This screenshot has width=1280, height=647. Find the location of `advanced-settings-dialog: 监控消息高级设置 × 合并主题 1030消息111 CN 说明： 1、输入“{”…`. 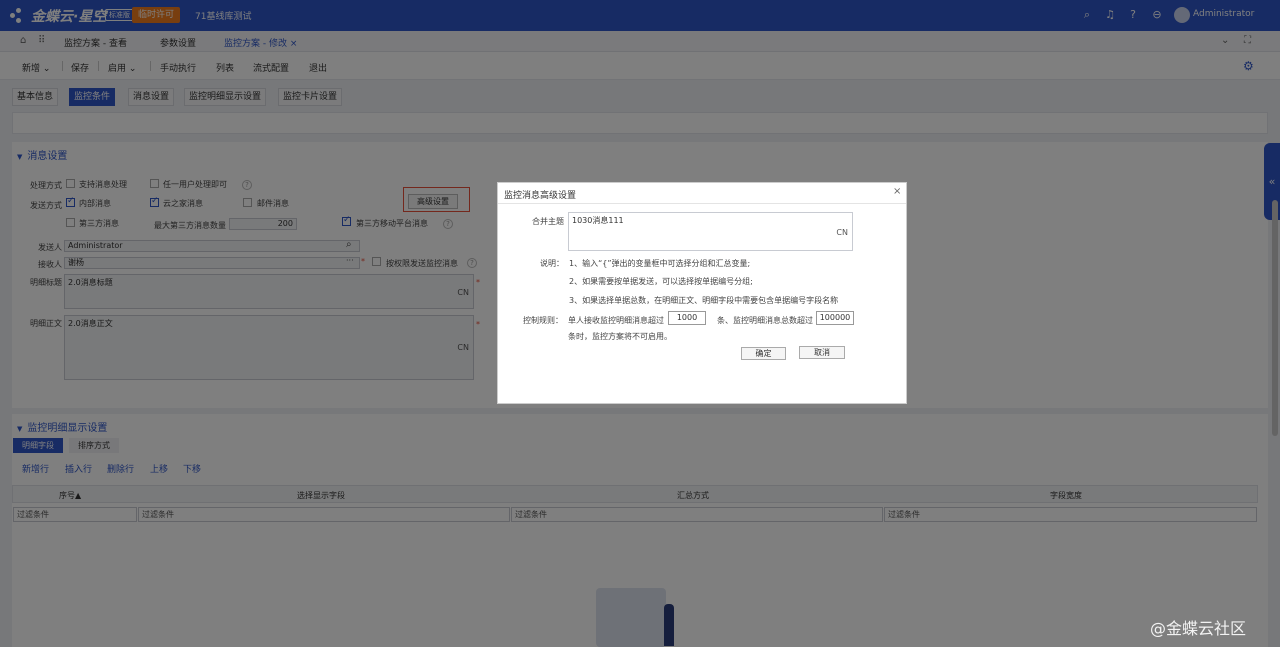

advanced-settings-dialog: 监控消息高级设置 × 合并主题 1030消息111 CN 说明： 1、输入“{”… is located at coordinates (702, 293).